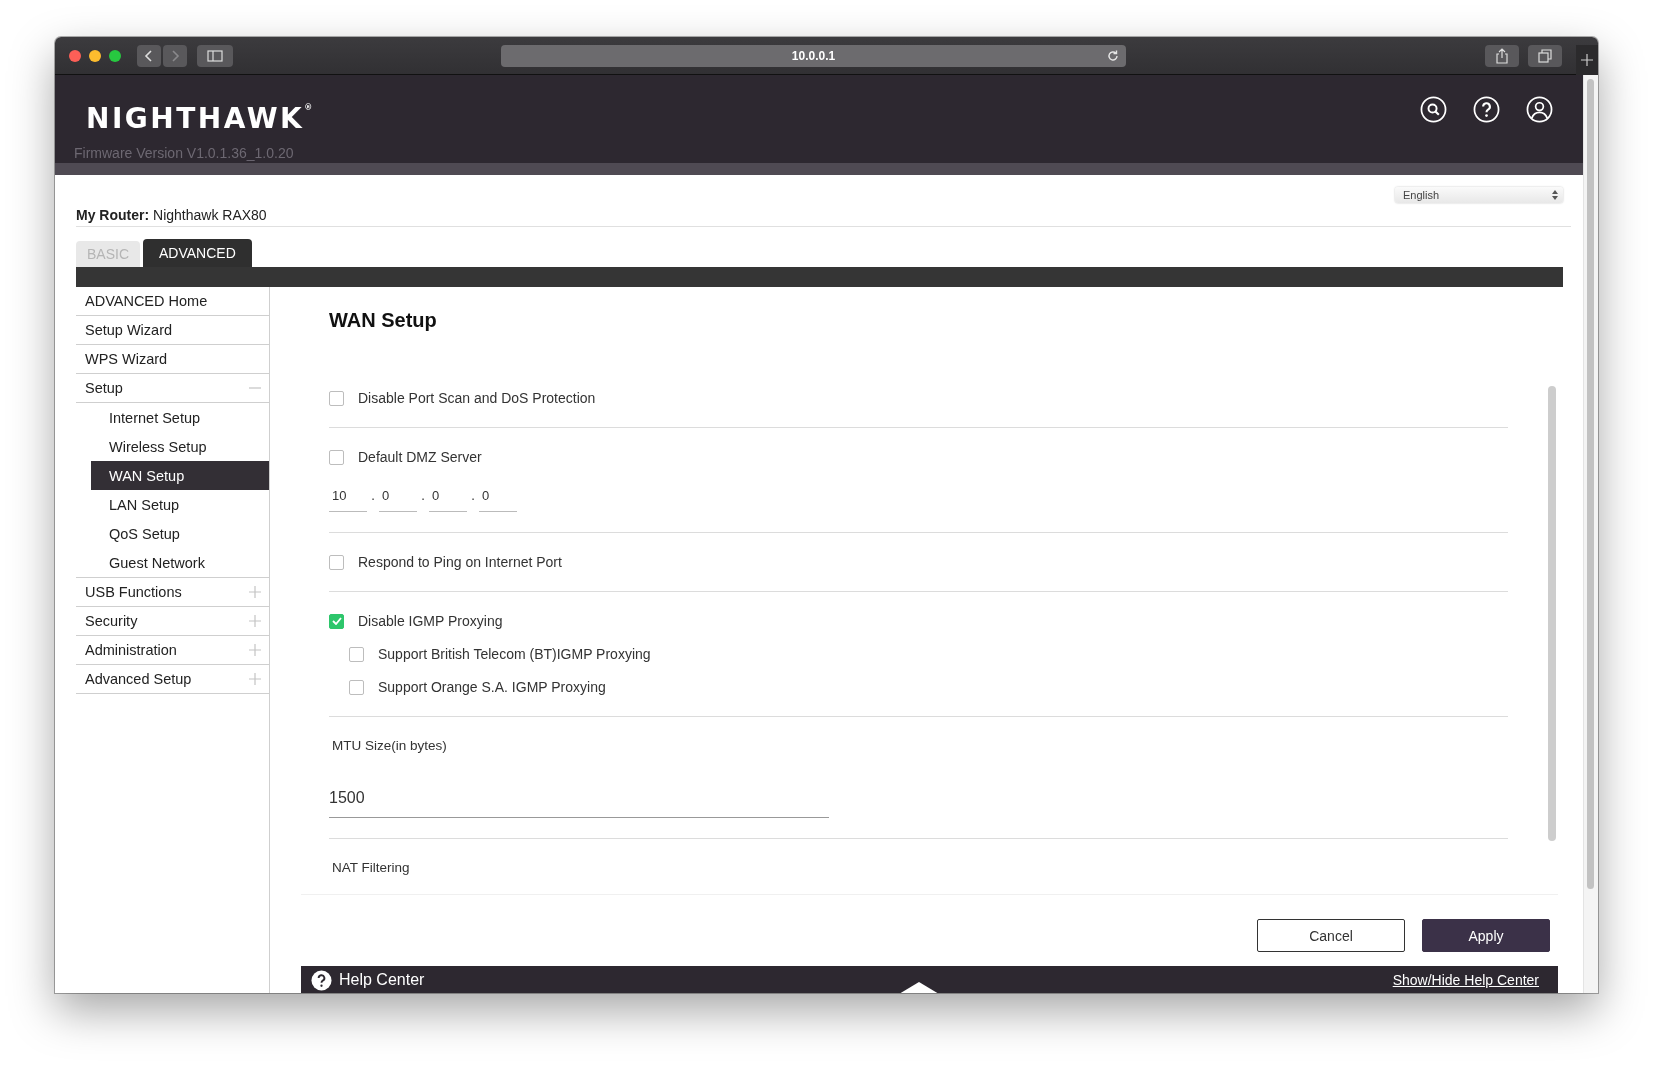 The image size is (1654, 1067). What do you see at coordinates (172, 592) in the screenshot?
I see `sidebar-item: USB Functions` at bounding box center [172, 592].